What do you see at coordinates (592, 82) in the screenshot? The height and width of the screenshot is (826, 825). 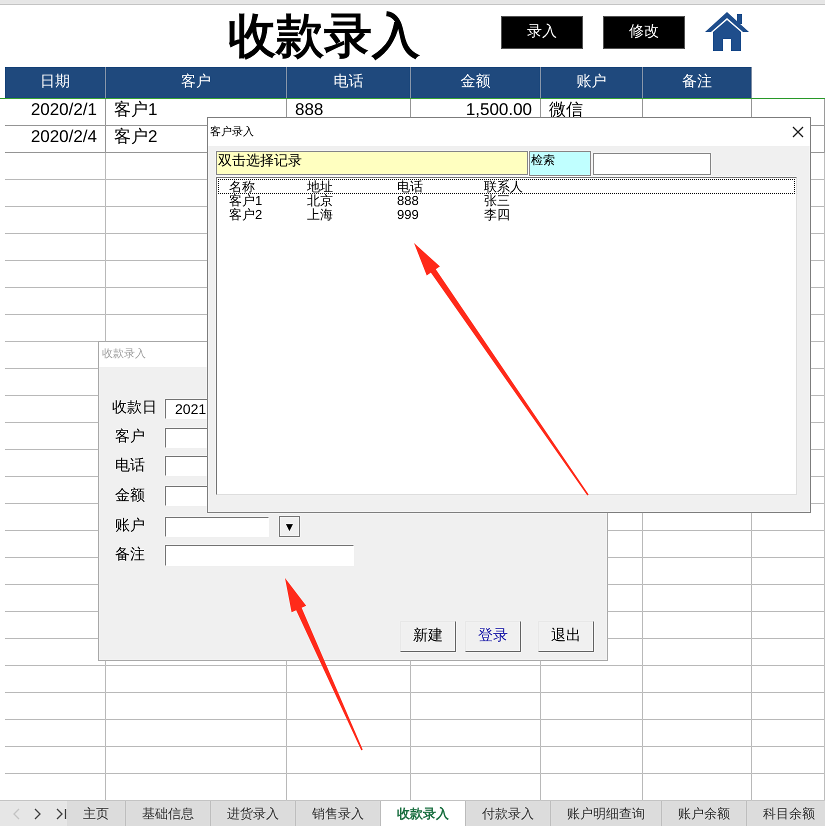 I see `column-header: 账户` at bounding box center [592, 82].